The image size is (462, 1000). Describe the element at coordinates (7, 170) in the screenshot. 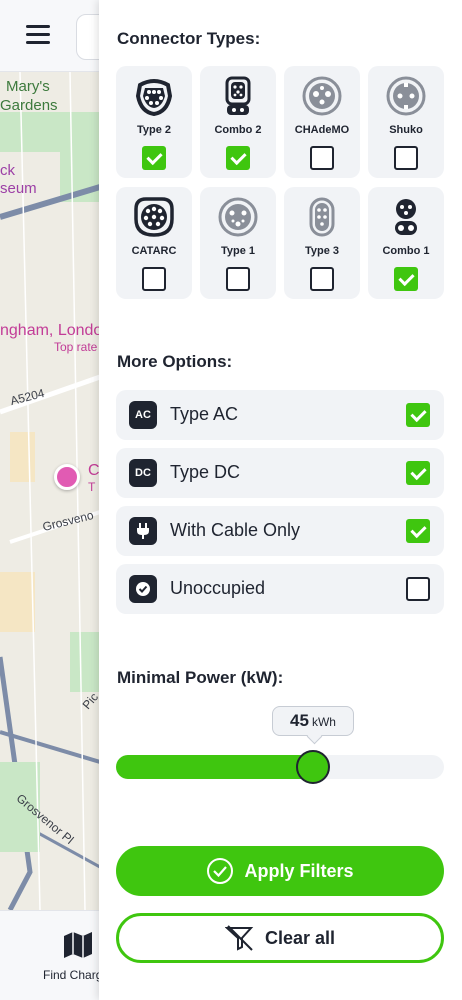

I see `map-label: ck` at that location.